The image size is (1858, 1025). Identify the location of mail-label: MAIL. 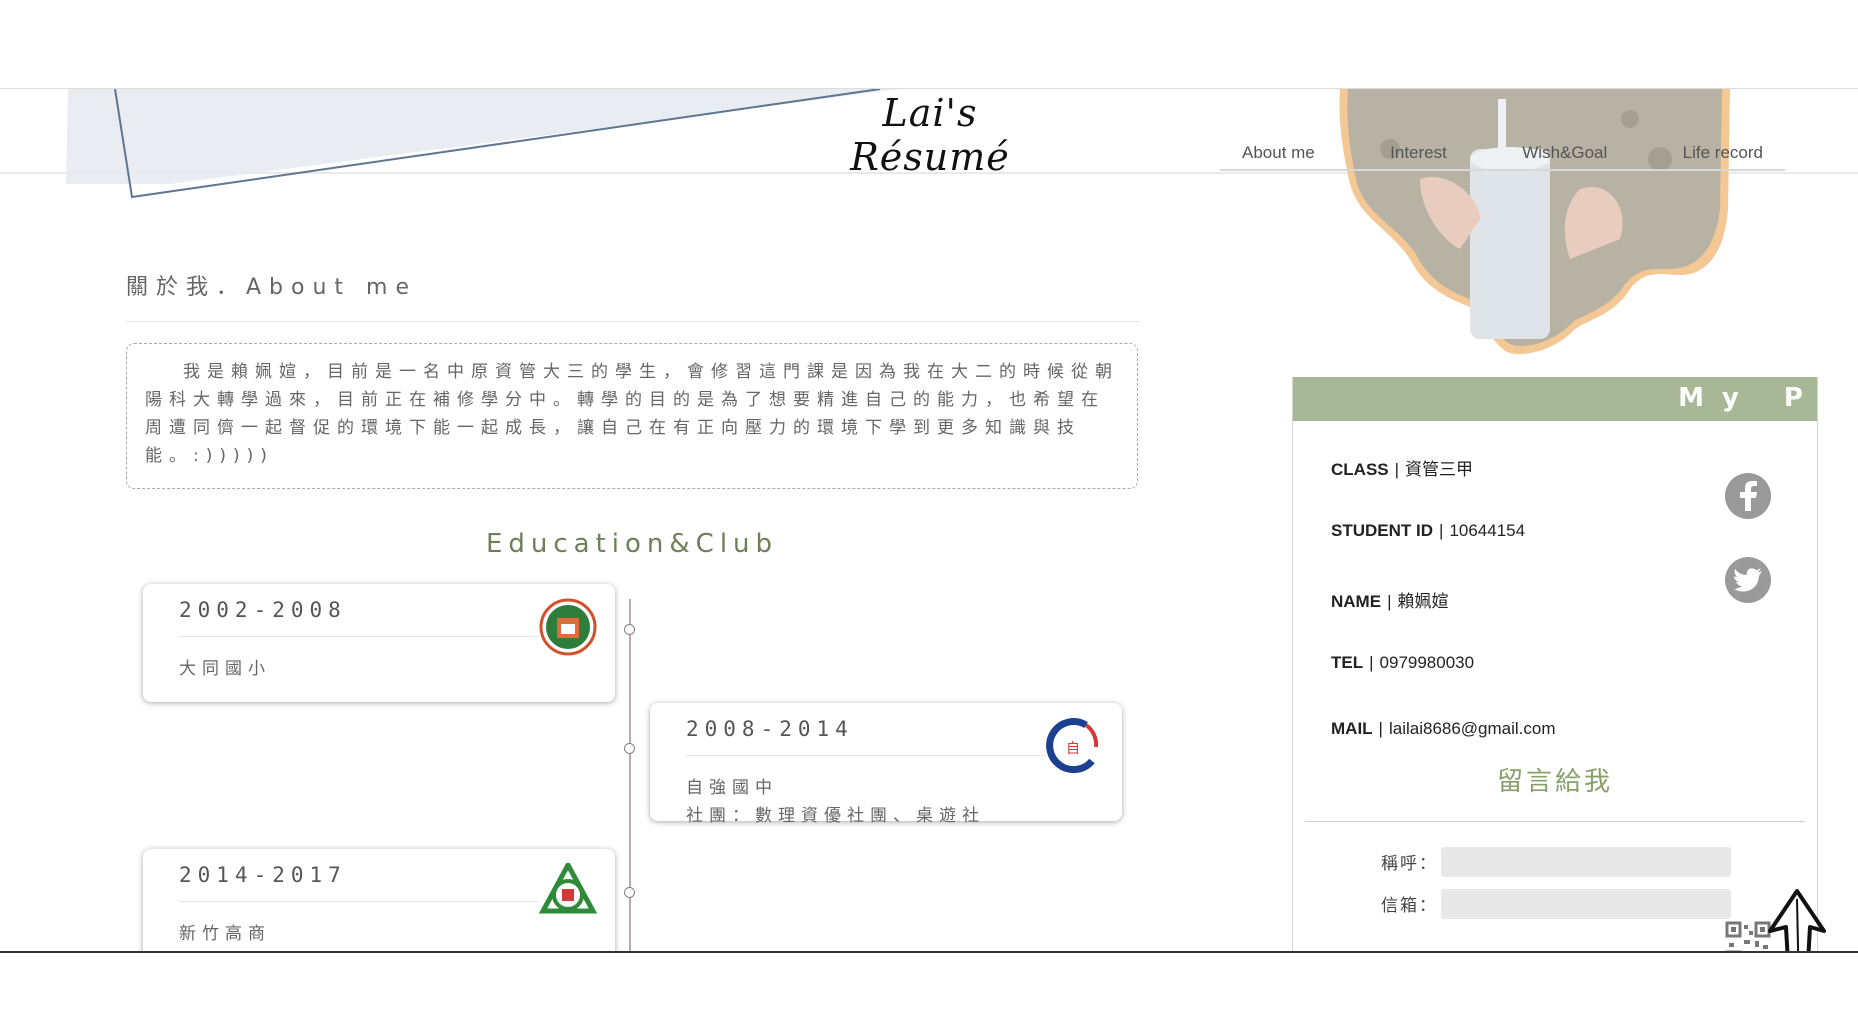
(1352, 728).